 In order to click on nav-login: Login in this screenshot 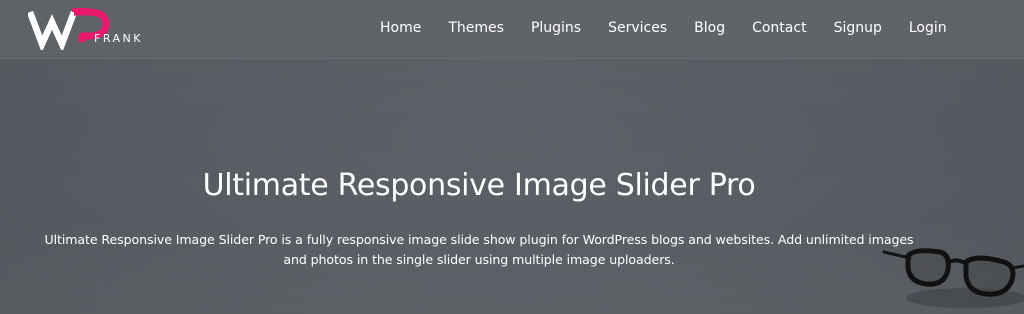, I will do `click(928, 28)`.